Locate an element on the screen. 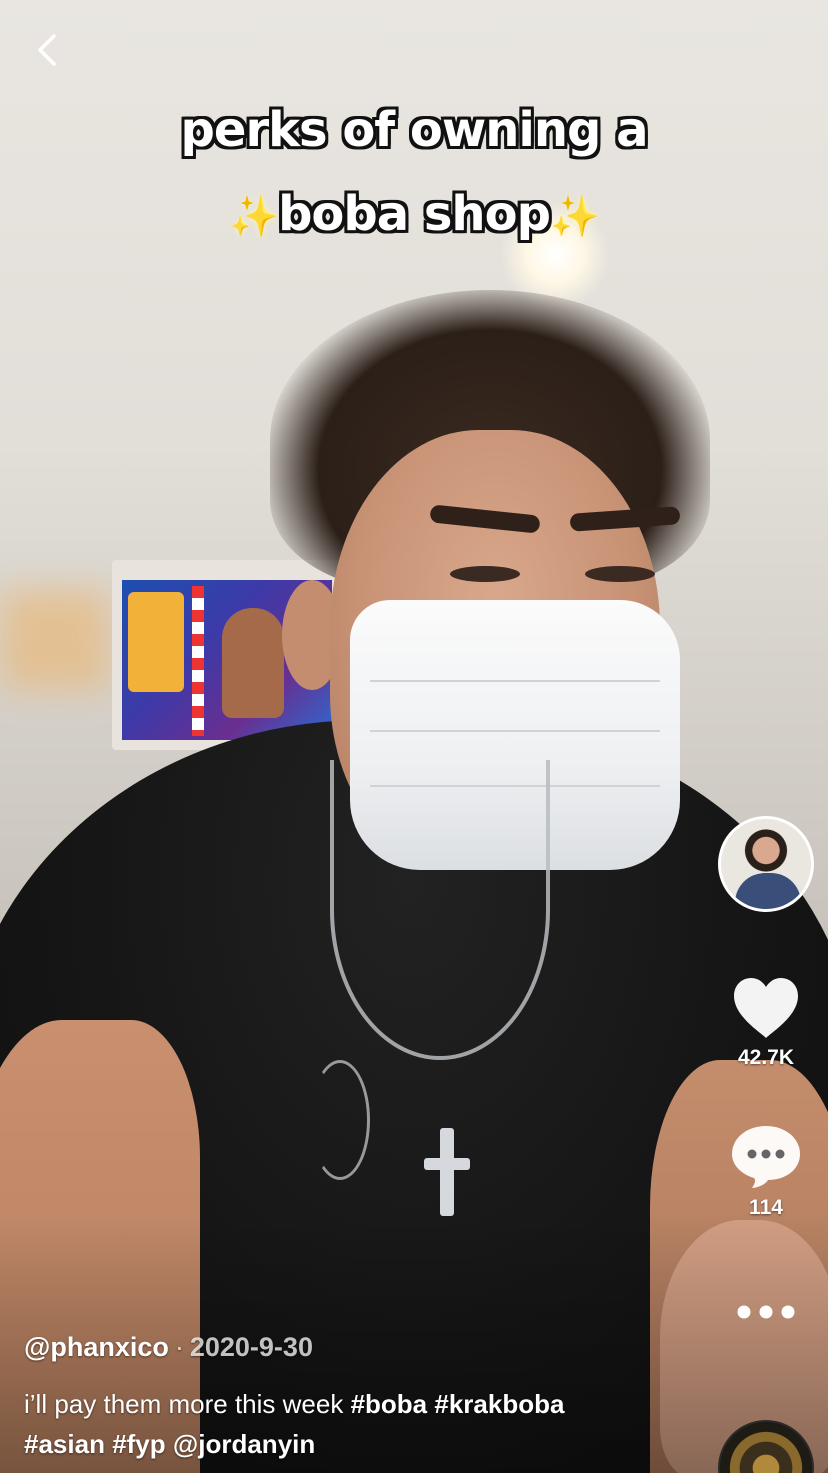 This screenshot has width=828, height=1473. like-button: 42.7K is located at coordinates (766, 1023).